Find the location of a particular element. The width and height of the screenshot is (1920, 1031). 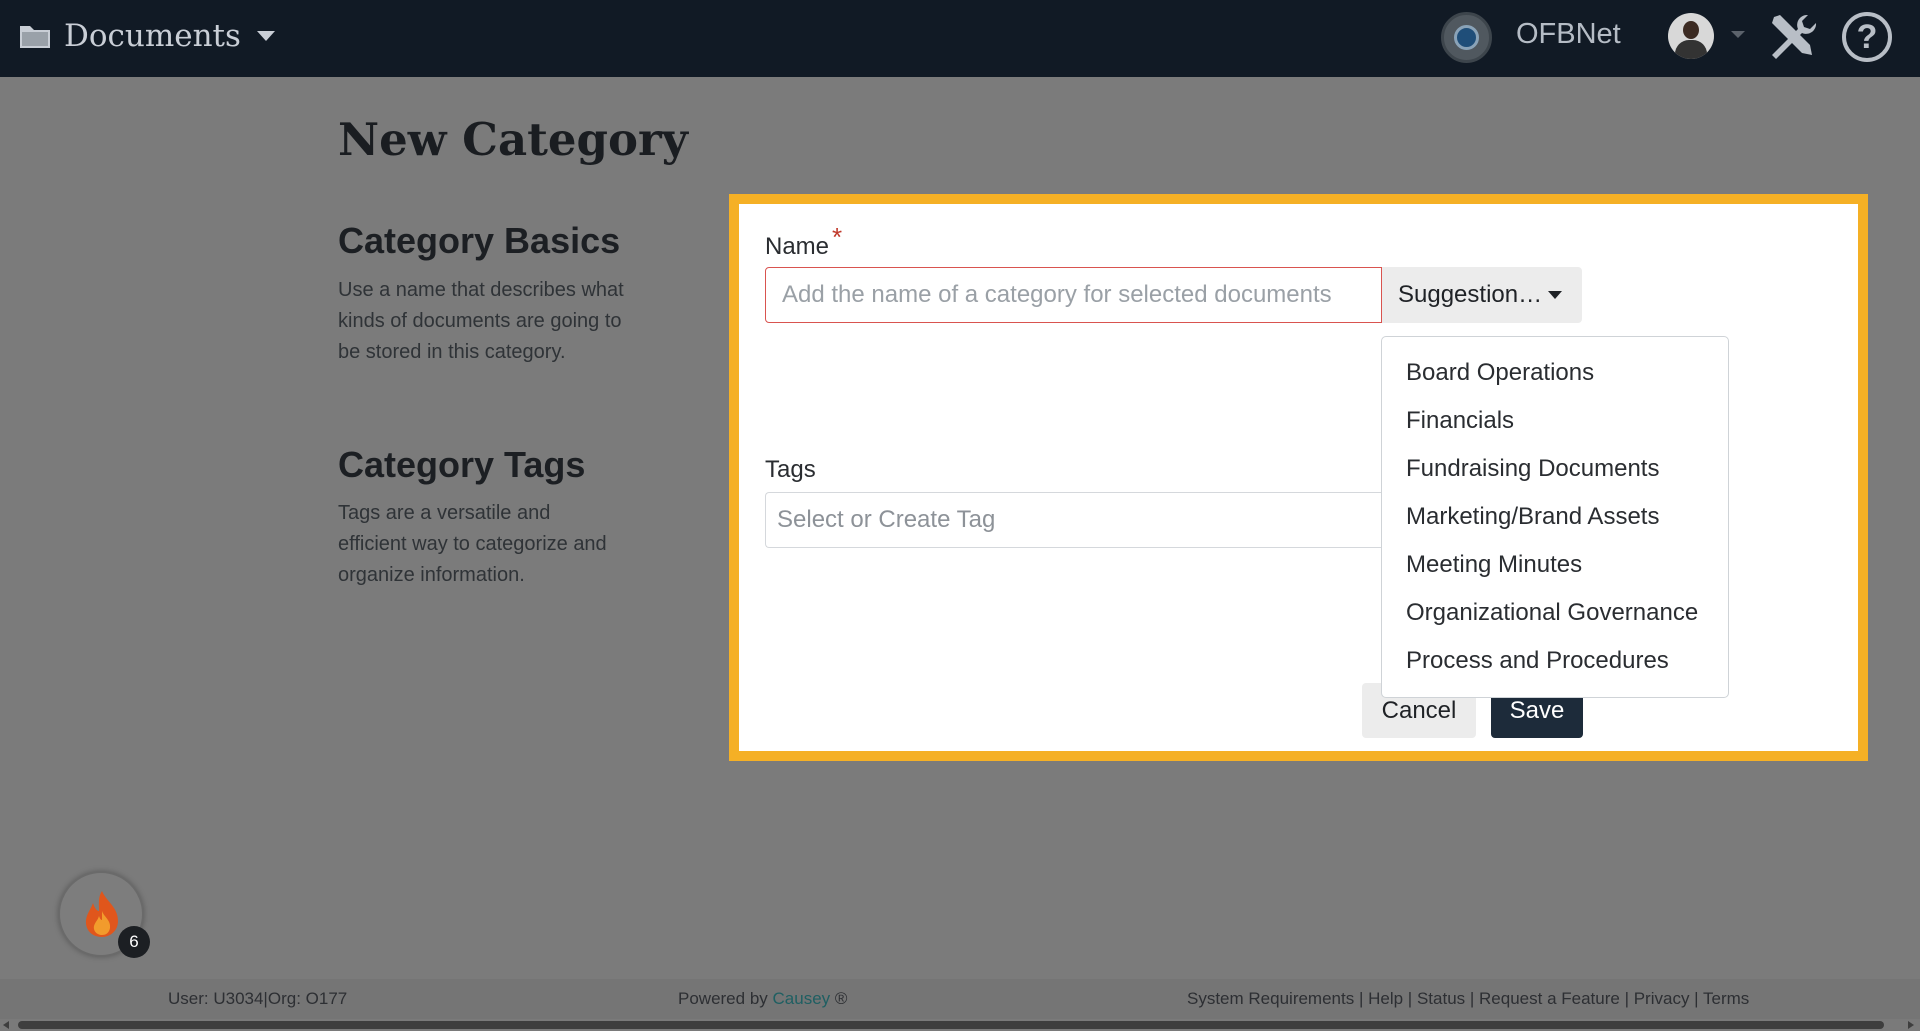

suggestion-item: Financials is located at coordinates (1555, 421).